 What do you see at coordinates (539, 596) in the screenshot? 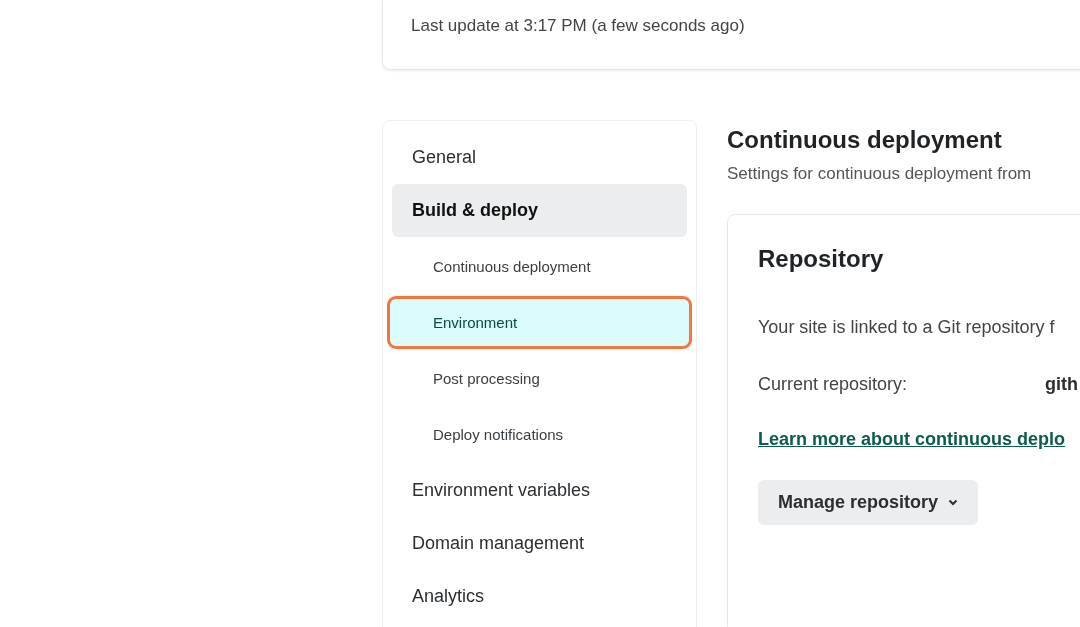
I see `sidebar-item: Analytics` at bounding box center [539, 596].